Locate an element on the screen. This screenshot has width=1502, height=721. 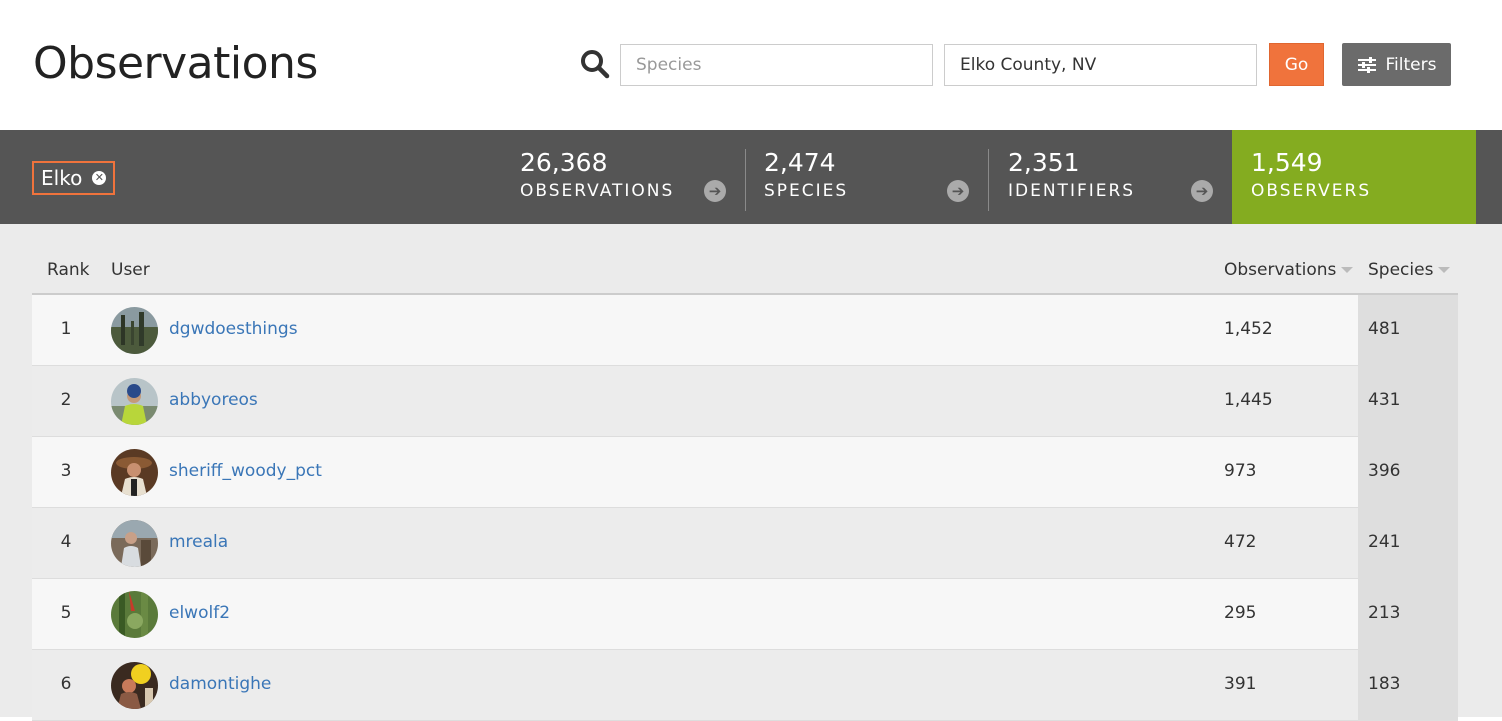
identifiers-label: IDENTIFIERS is located at coordinates (1072, 191).